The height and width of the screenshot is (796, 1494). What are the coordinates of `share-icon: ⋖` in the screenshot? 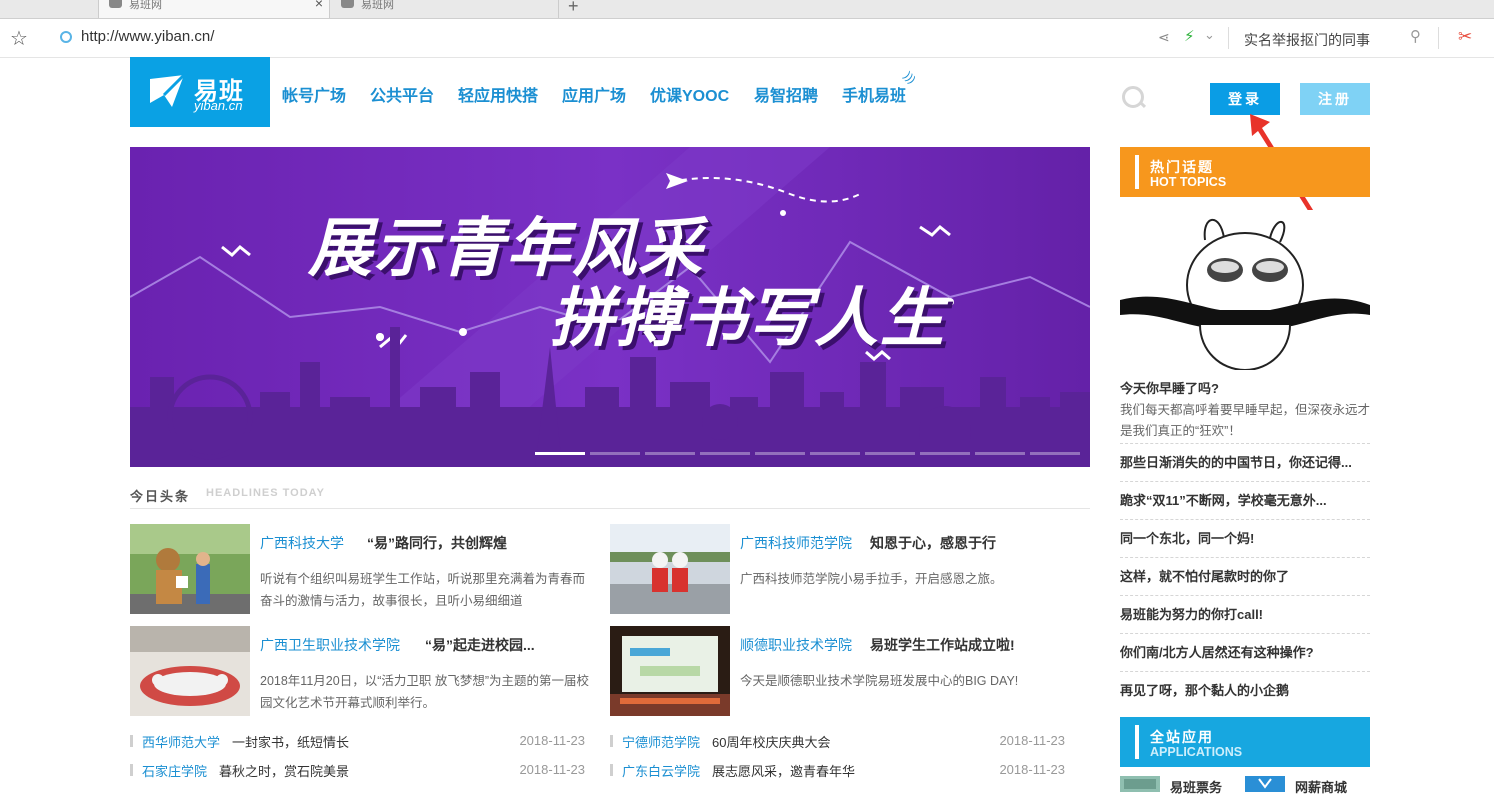 It's located at (1164, 37).